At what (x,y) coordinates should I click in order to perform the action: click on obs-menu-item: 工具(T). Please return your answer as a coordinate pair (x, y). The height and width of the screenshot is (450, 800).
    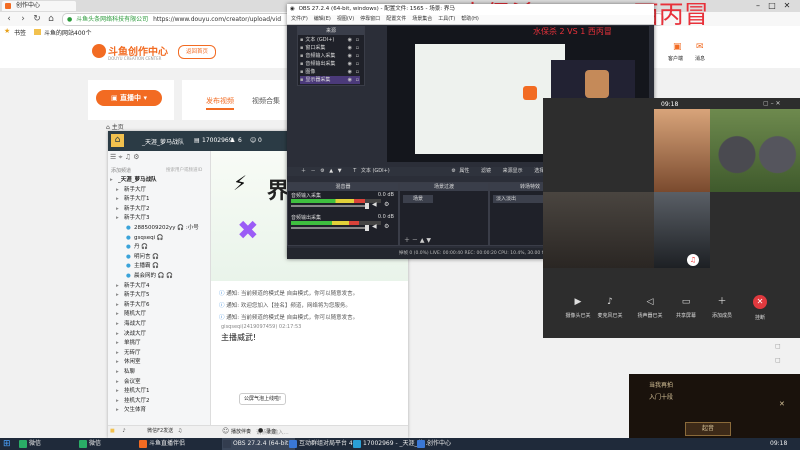
    Looking at the image, I should click on (446, 19).